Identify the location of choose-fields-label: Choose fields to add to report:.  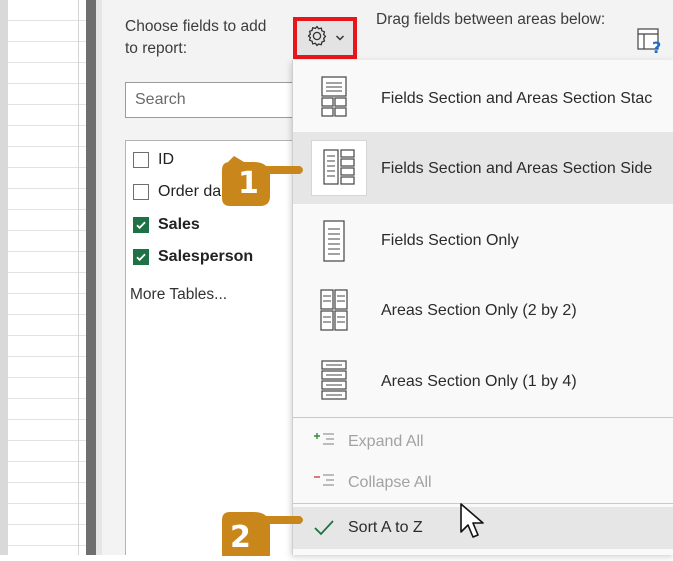
(196, 37).